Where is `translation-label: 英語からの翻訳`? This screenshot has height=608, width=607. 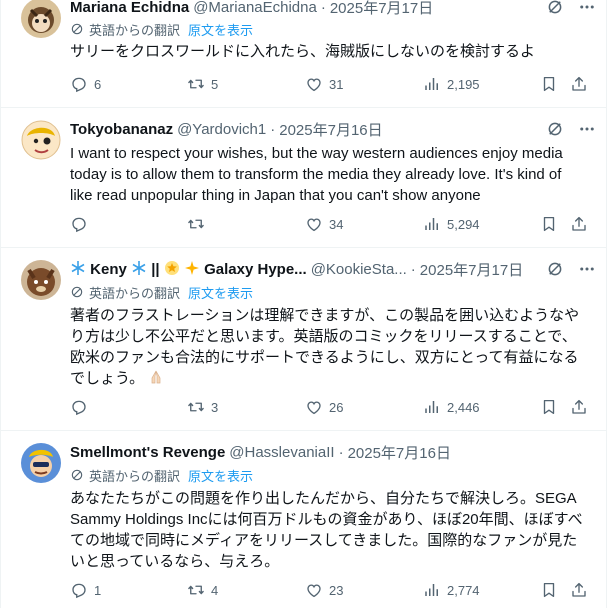 translation-label: 英語からの翻訳 is located at coordinates (135, 293).